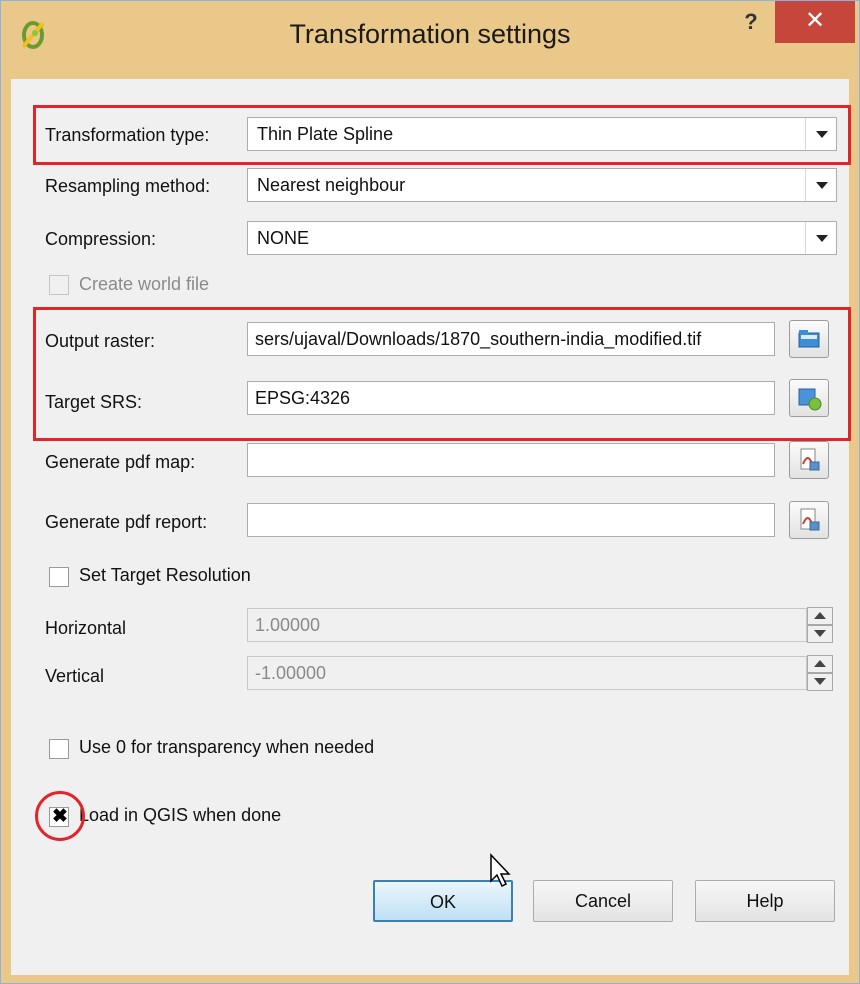 The width and height of the screenshot is (860, 984). I want to click on help-button: Help, so click(765, 901).